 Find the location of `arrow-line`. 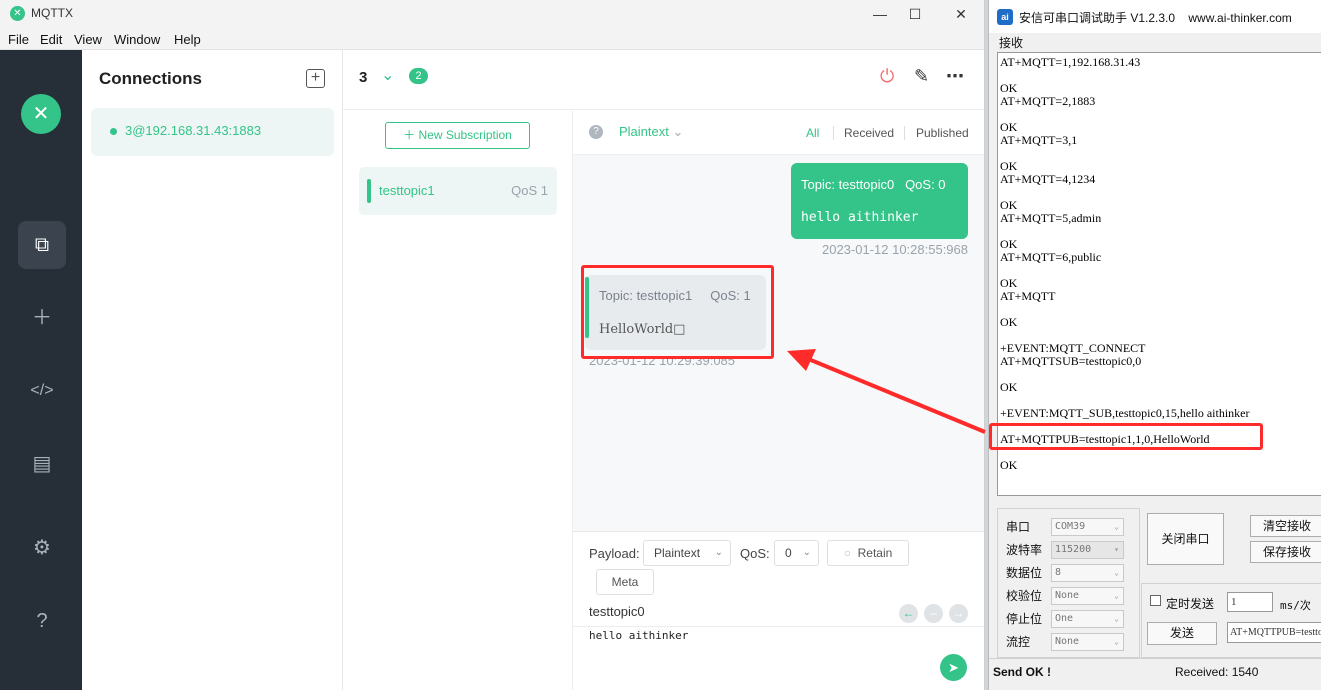

arrow-line is located at coordinates (895, 395).